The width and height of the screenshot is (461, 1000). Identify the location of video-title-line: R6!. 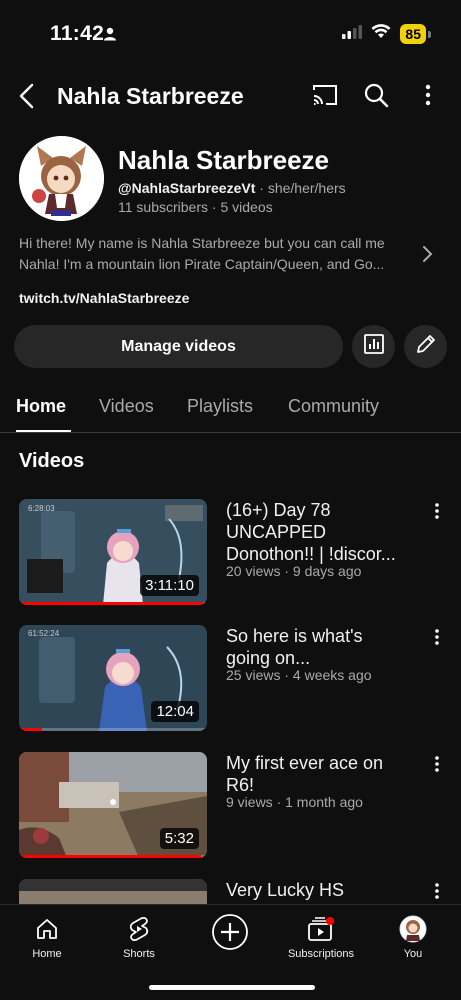
(240, 785).